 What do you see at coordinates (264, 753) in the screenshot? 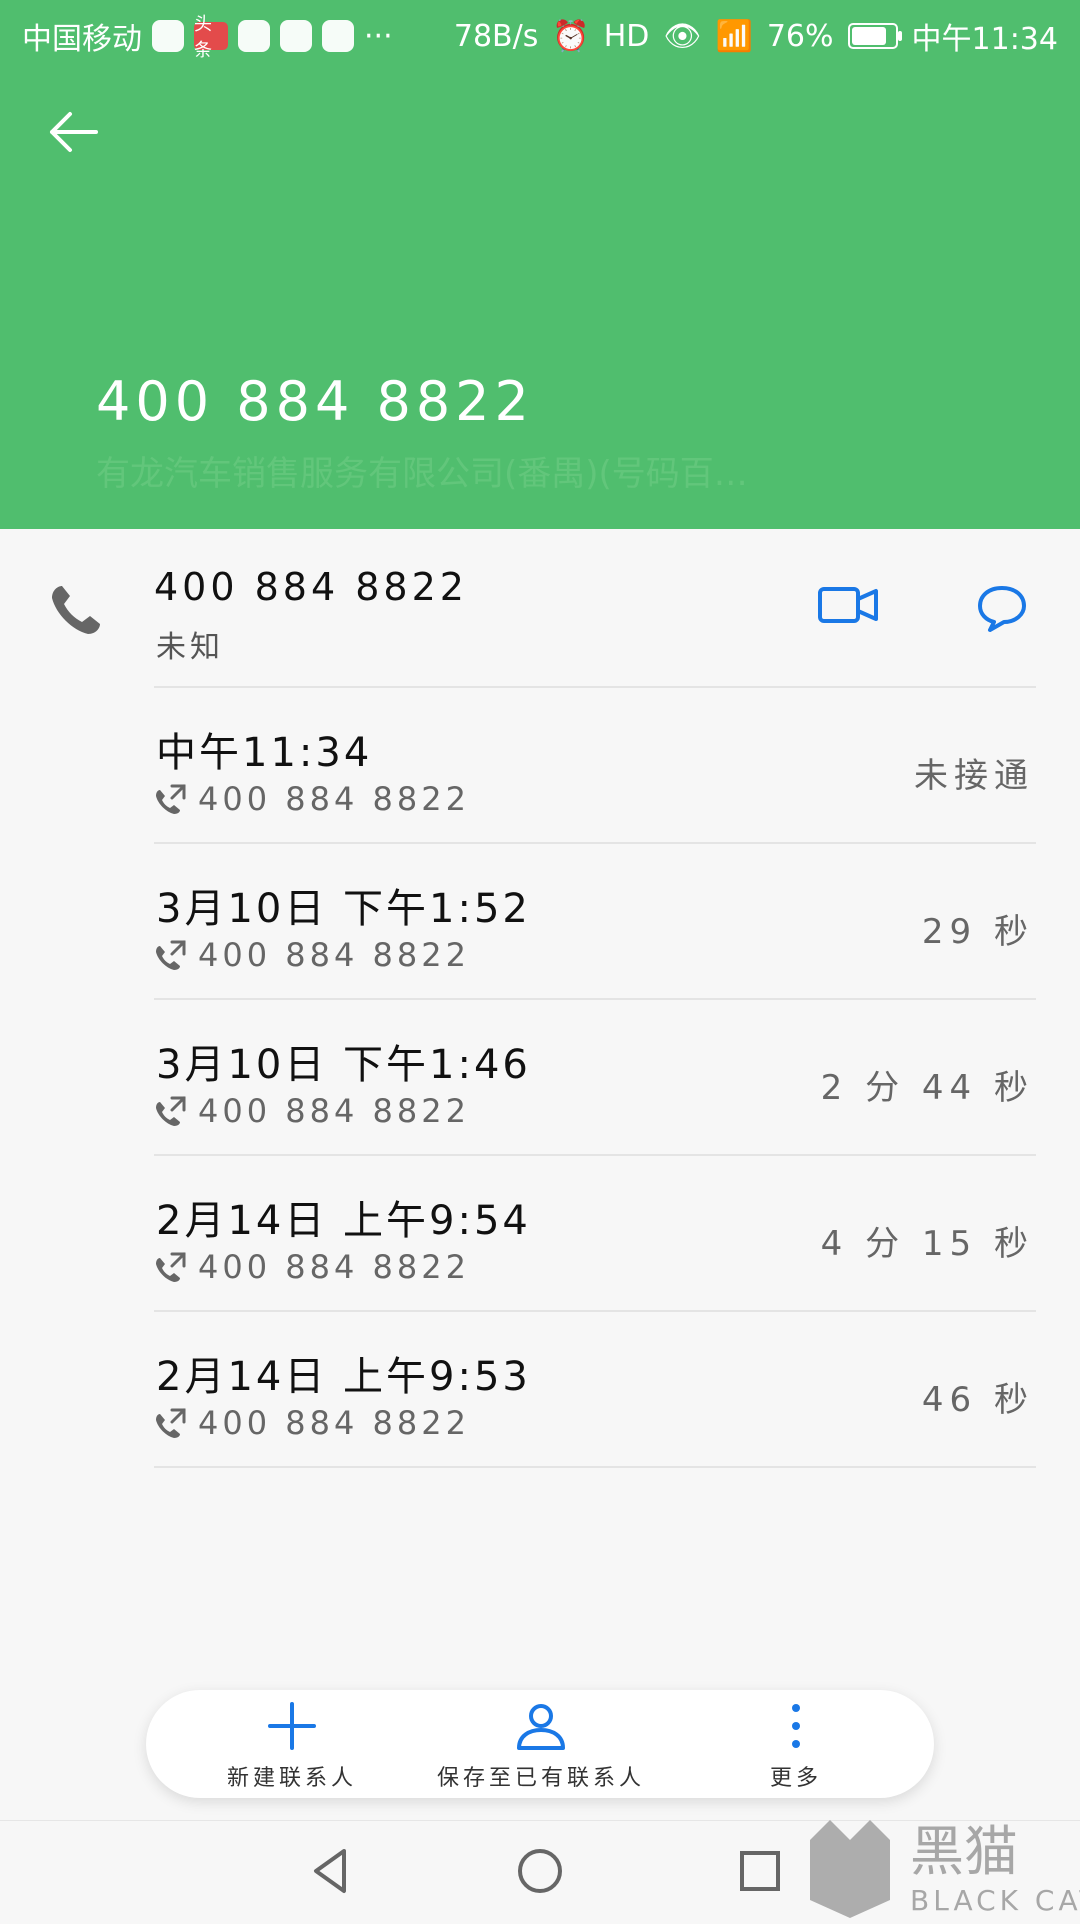
I see `log-time: 中午11:34` at bounding box center [264, 753].